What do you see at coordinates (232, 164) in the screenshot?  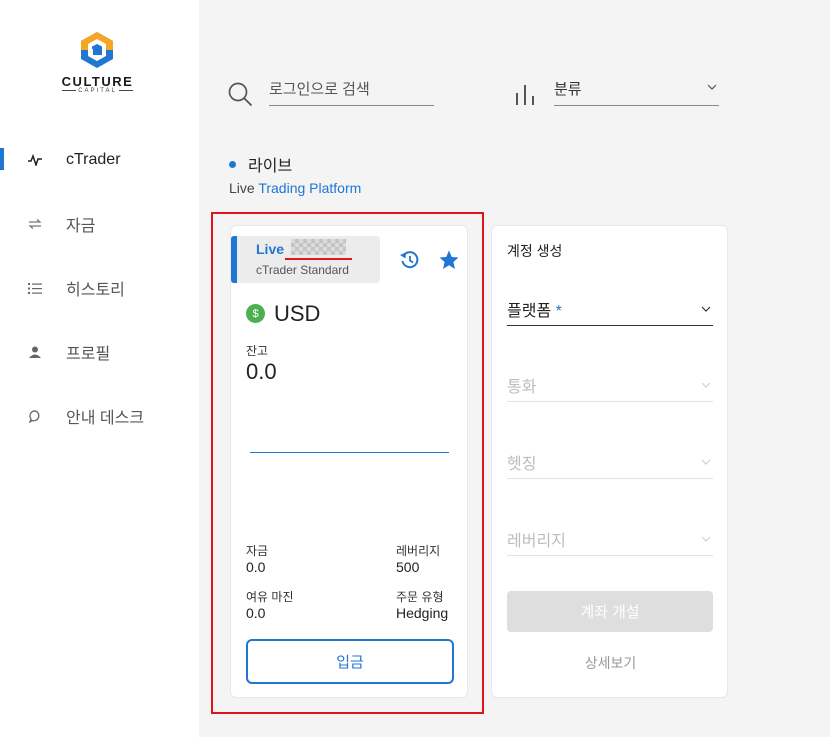 I see `live-status-dot` at bounding box center [232, 164].